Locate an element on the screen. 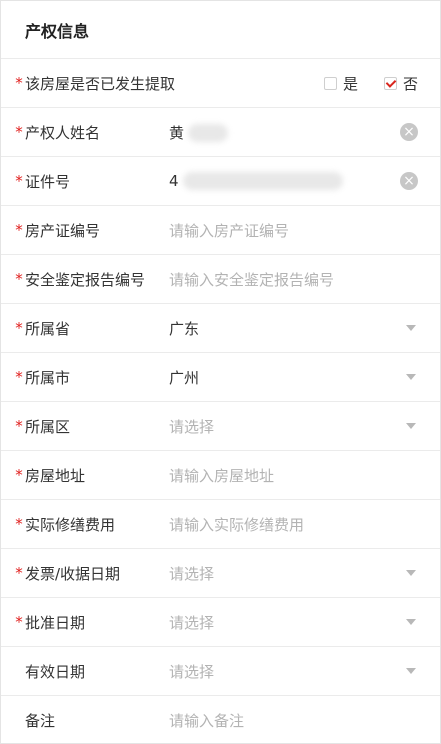 This screenshot has width=441, height=744. section-title: 产权信息 is located at coordinates (57, 31).